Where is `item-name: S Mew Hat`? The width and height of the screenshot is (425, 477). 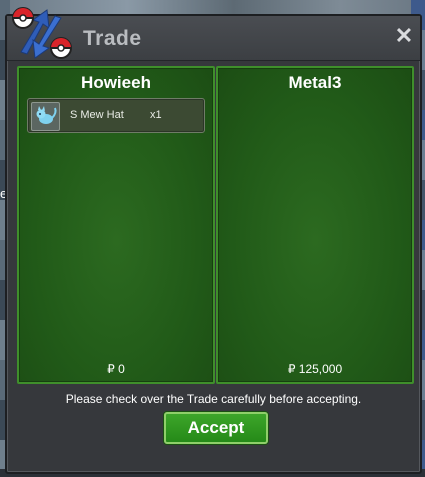
item-name: S Mew Hat is located at coordinates (97, 115).